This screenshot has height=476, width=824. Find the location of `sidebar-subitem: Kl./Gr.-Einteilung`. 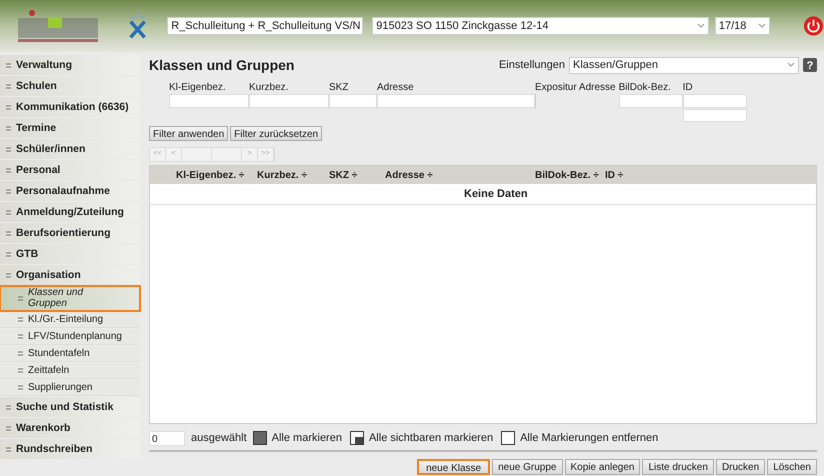

sidebar-subitem: Kl./Gr.-Einteilung is located at coordinates (70, 320).